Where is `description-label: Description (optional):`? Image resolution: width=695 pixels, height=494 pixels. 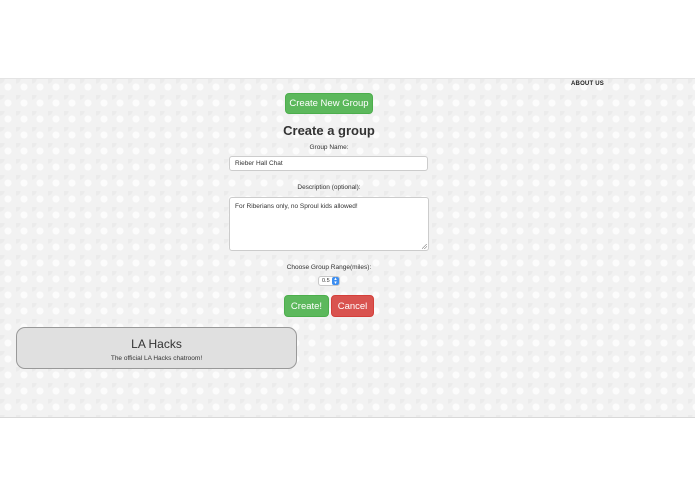 description-label: Description (optional): is located at coordinates (329, 187).